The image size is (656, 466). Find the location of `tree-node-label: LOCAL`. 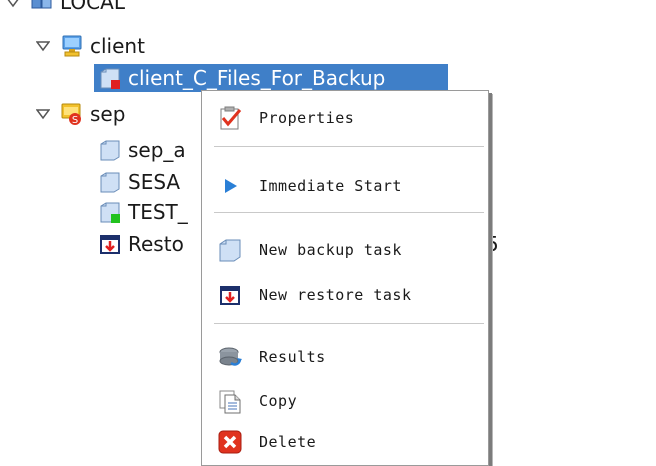

tree-node-label: LOCAL is located at coordinates (92, 7).